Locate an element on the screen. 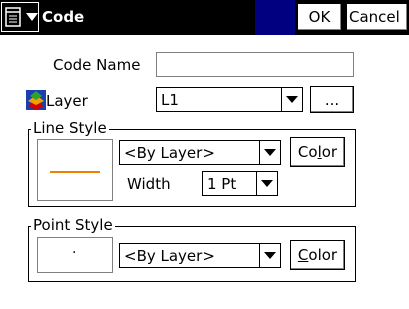  layer-value: L1 is located at coordinates (170, 99).